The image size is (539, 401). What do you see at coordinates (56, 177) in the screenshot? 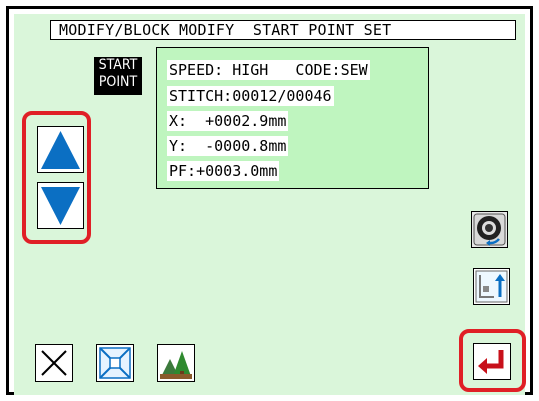
I see `arrow-button-group` at bounding box center [56, 177].